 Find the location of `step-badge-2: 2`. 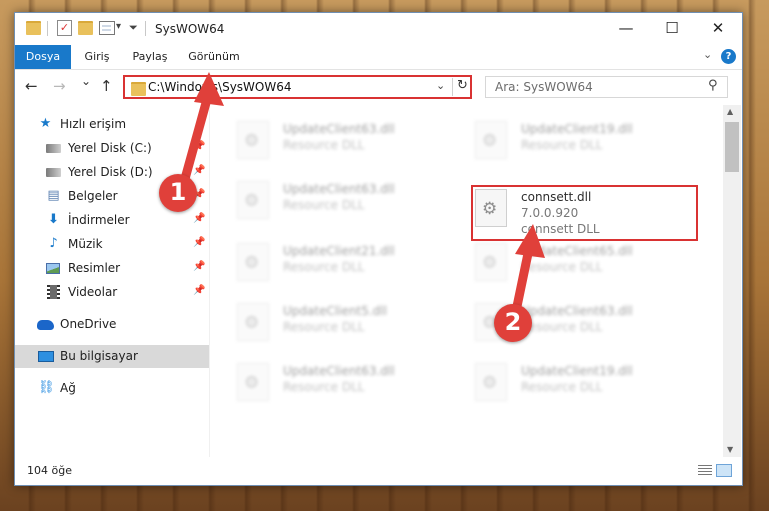

step-badge-2: 2 is located at coordinates (513, 323).